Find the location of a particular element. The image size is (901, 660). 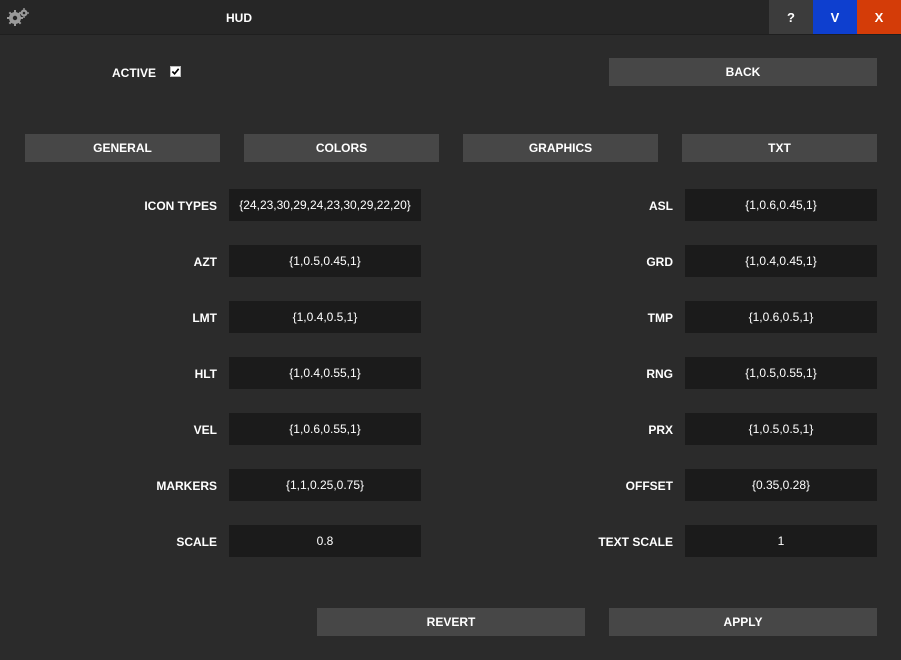

scale-field: 0.8 is located at coordinates (325, 541).